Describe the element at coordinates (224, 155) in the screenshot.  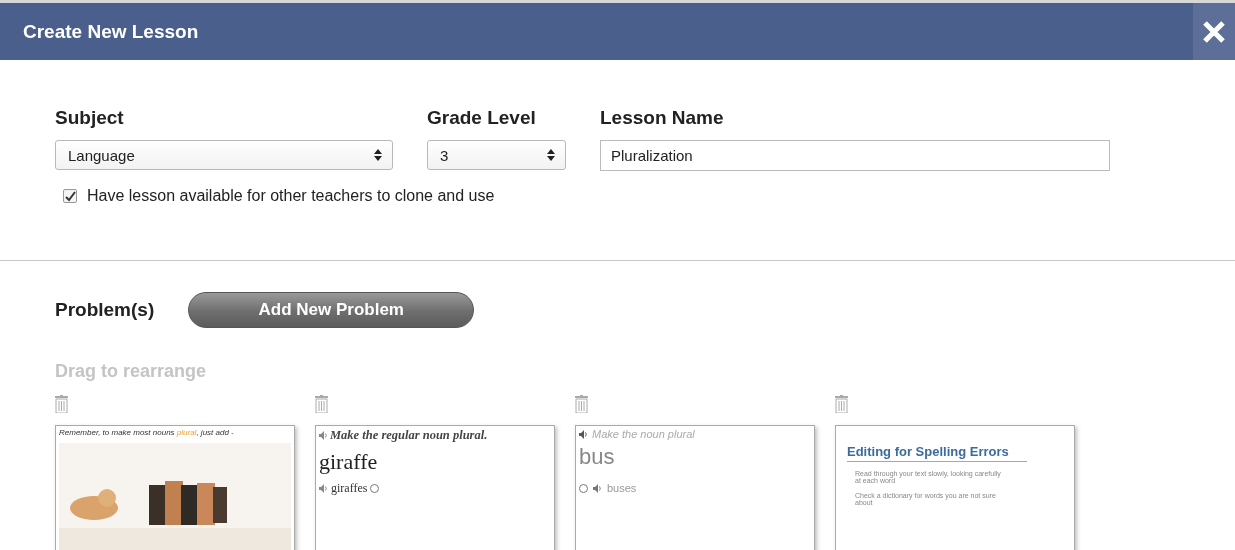
I see `select-field: Language` at that location.